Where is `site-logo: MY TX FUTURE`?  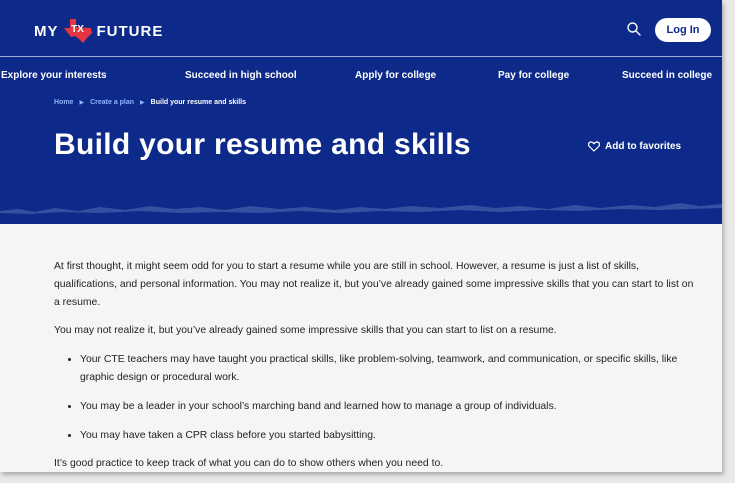
site-logo: MY TX FUTURE is located at coordinates (98, 31).